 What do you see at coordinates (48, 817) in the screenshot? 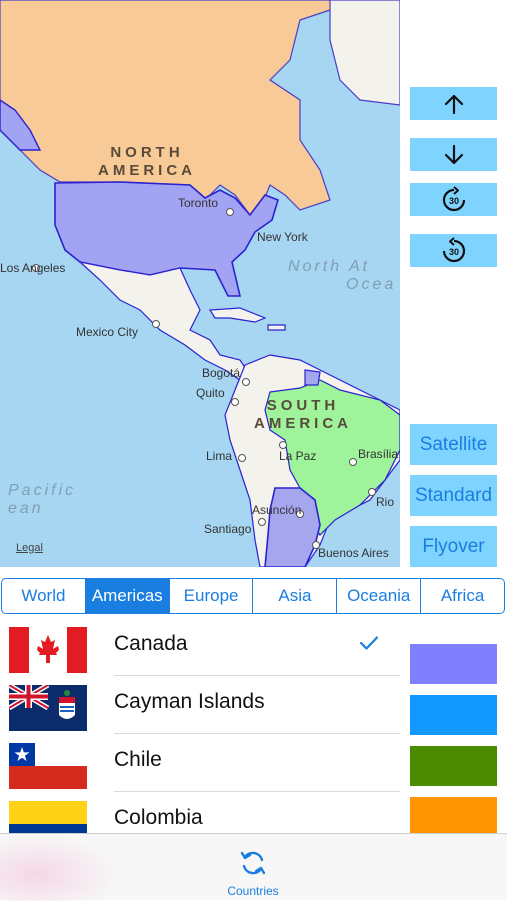
I see `colombia-flag-icon` at bounding box center [48, 817].